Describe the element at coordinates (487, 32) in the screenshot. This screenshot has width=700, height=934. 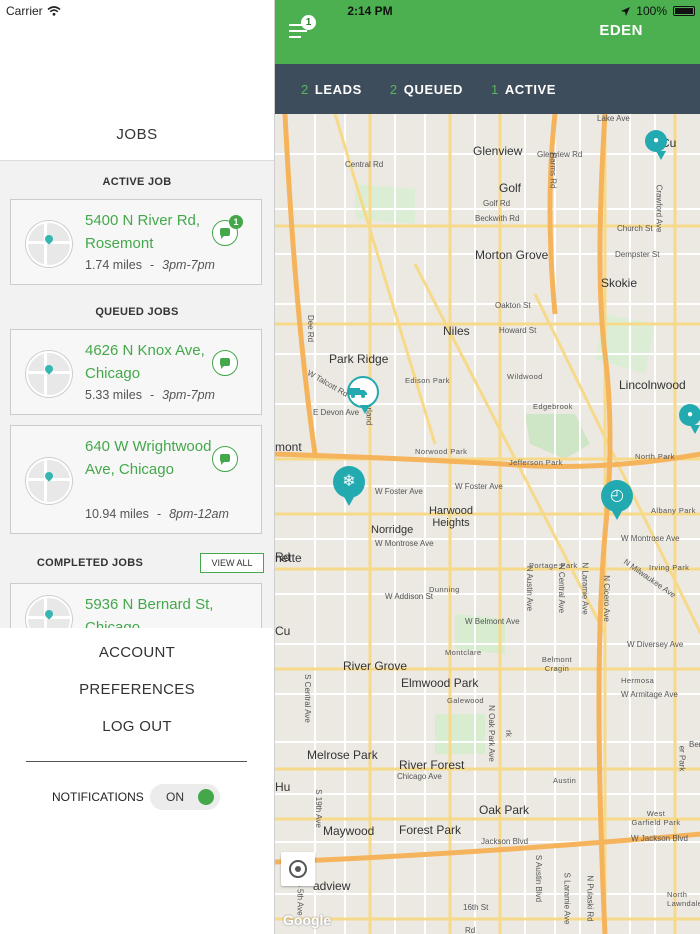
I see `app-header: 2:14 PM 100% 1 EDEN` at that location.